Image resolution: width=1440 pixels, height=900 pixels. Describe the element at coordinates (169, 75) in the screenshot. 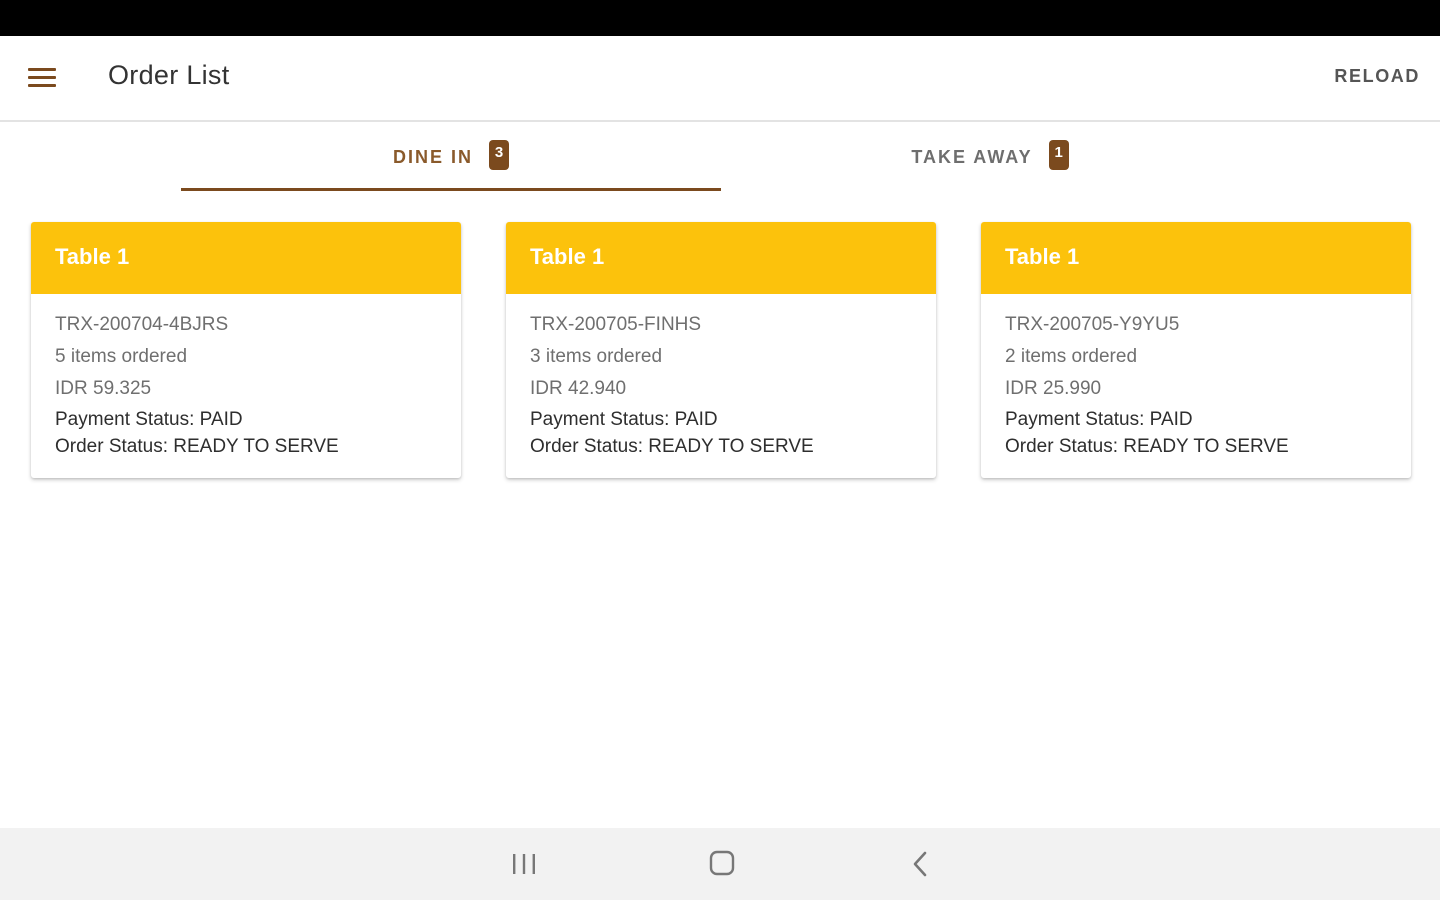

I see `page-title: Order List` at that location.